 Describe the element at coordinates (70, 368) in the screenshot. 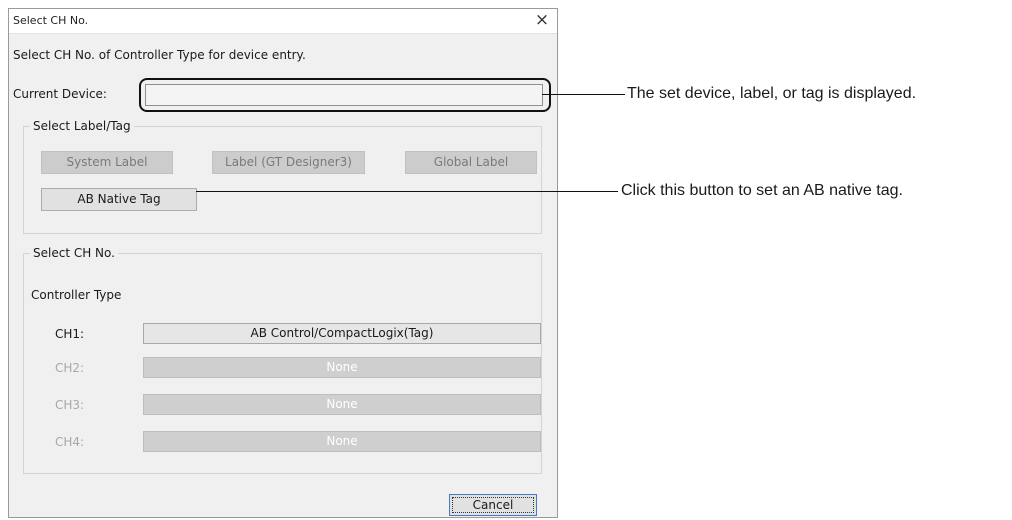

I see `ch2-label: CH2:` at that location.